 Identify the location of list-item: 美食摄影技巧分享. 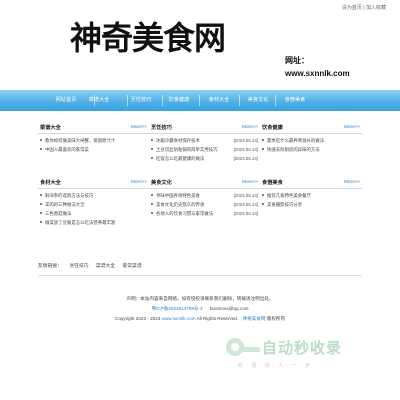
(311, 204).